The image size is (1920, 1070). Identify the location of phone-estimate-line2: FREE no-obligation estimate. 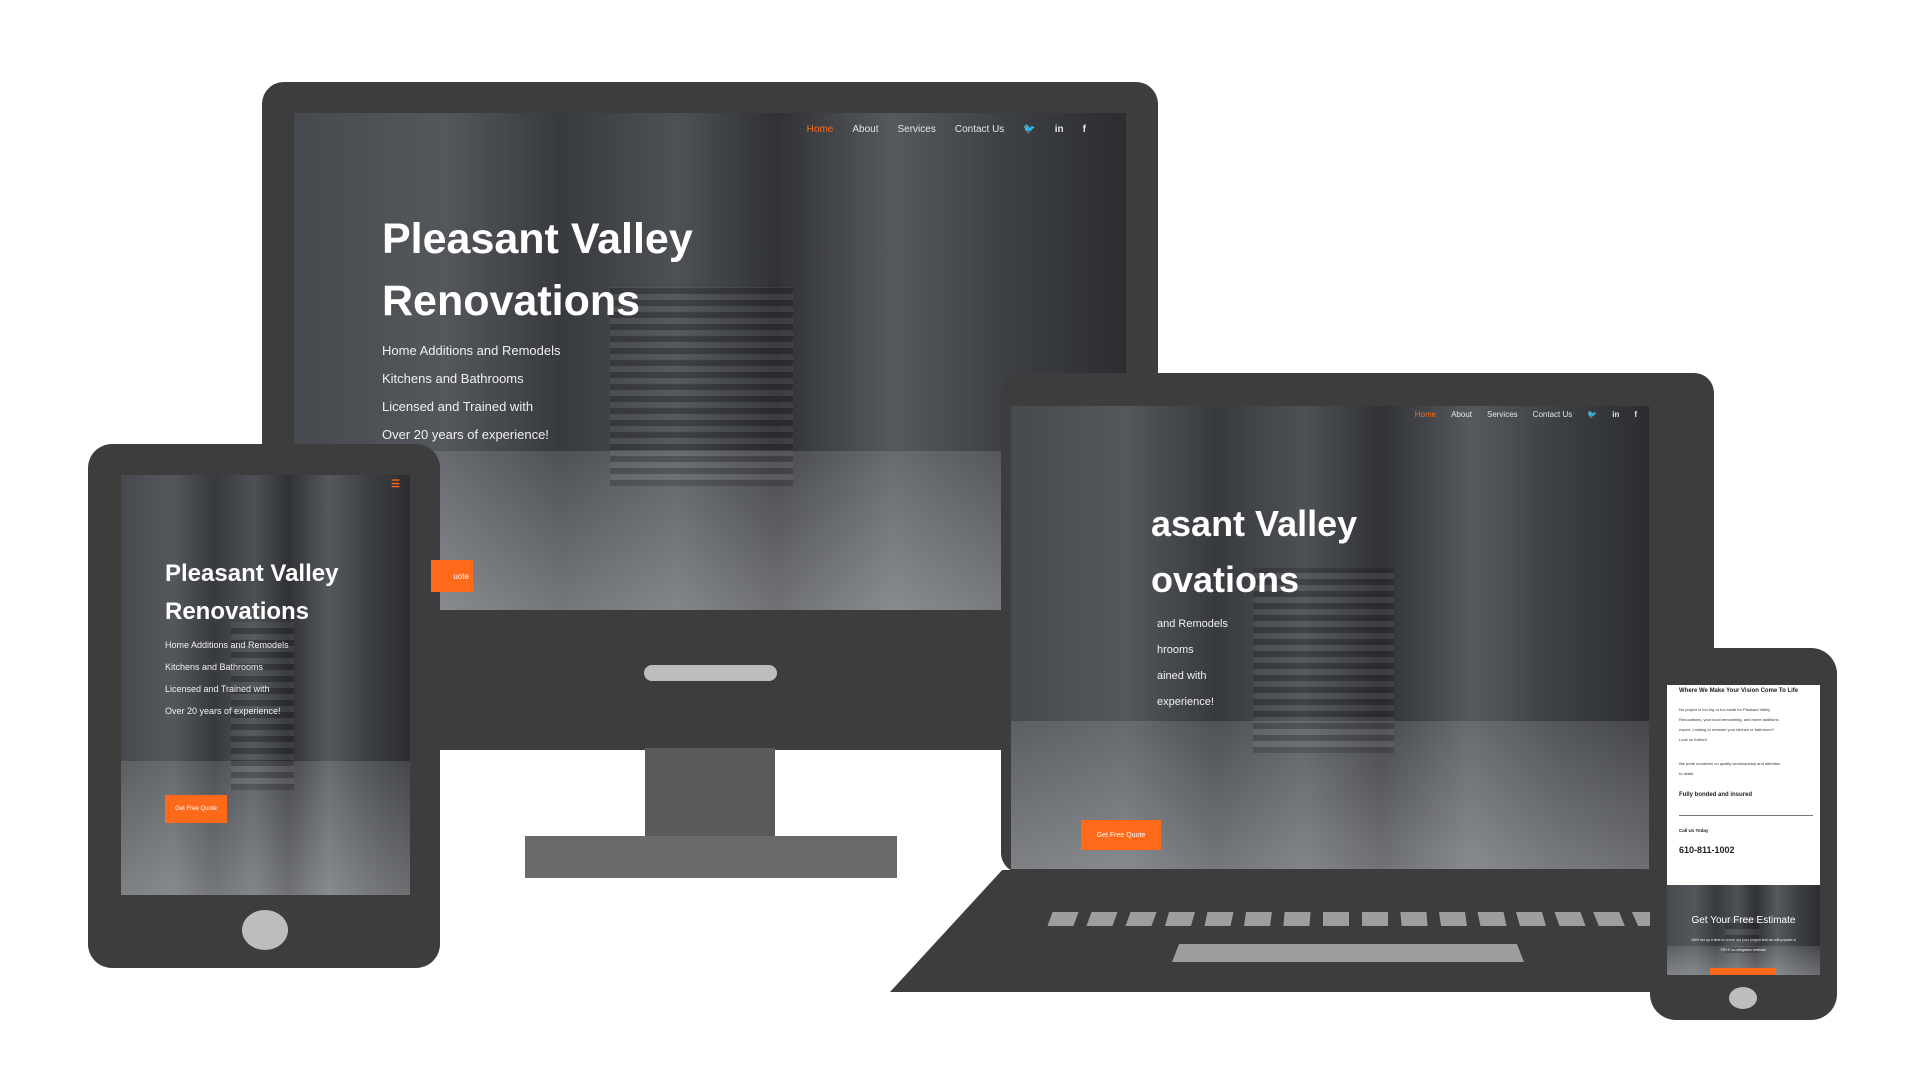
(1743, 950).